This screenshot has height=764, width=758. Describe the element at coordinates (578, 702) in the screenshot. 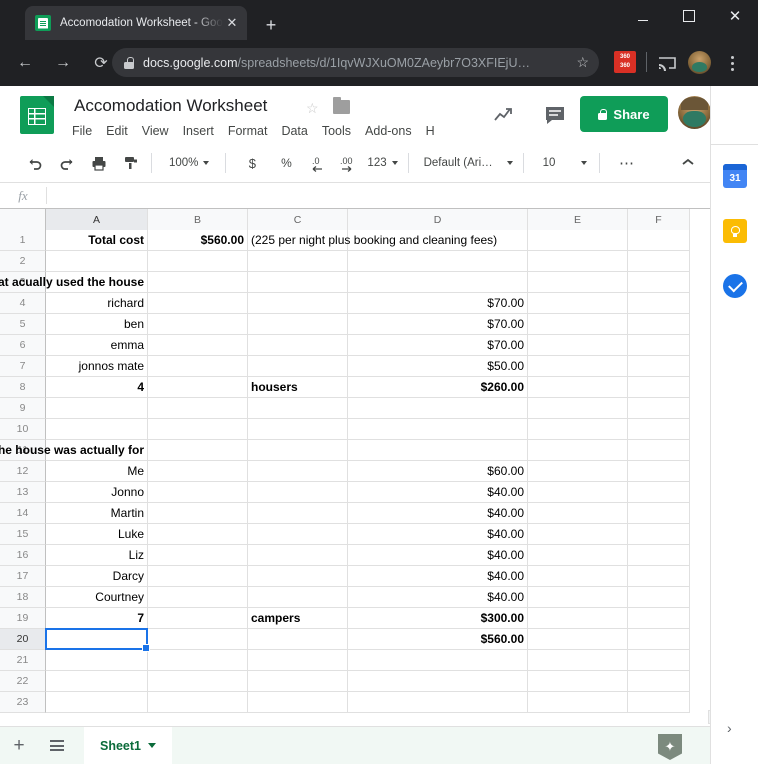

I see `cell-E23` at that location.